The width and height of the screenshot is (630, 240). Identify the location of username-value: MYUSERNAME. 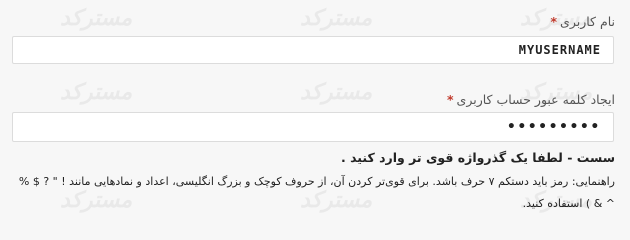
(559, 50).